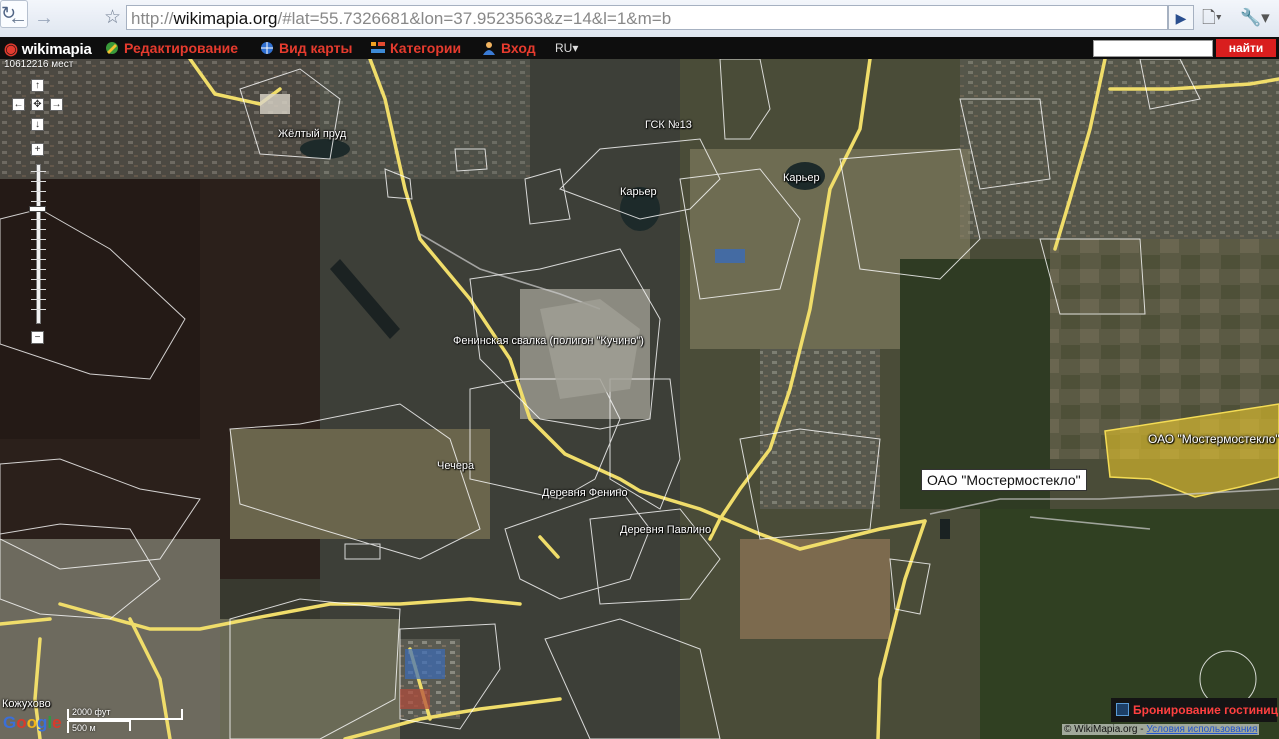  Describe the element at coordinates (1122, 709) in the screenshot. I see `hotel-icon` at that location.